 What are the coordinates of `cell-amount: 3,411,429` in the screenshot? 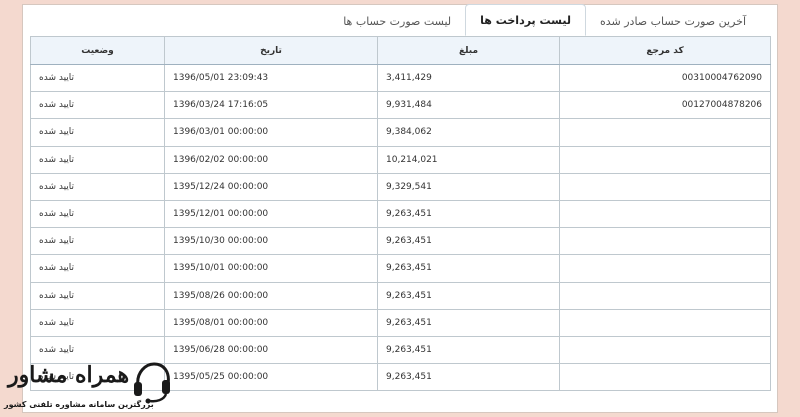 It's located at (468, 78).